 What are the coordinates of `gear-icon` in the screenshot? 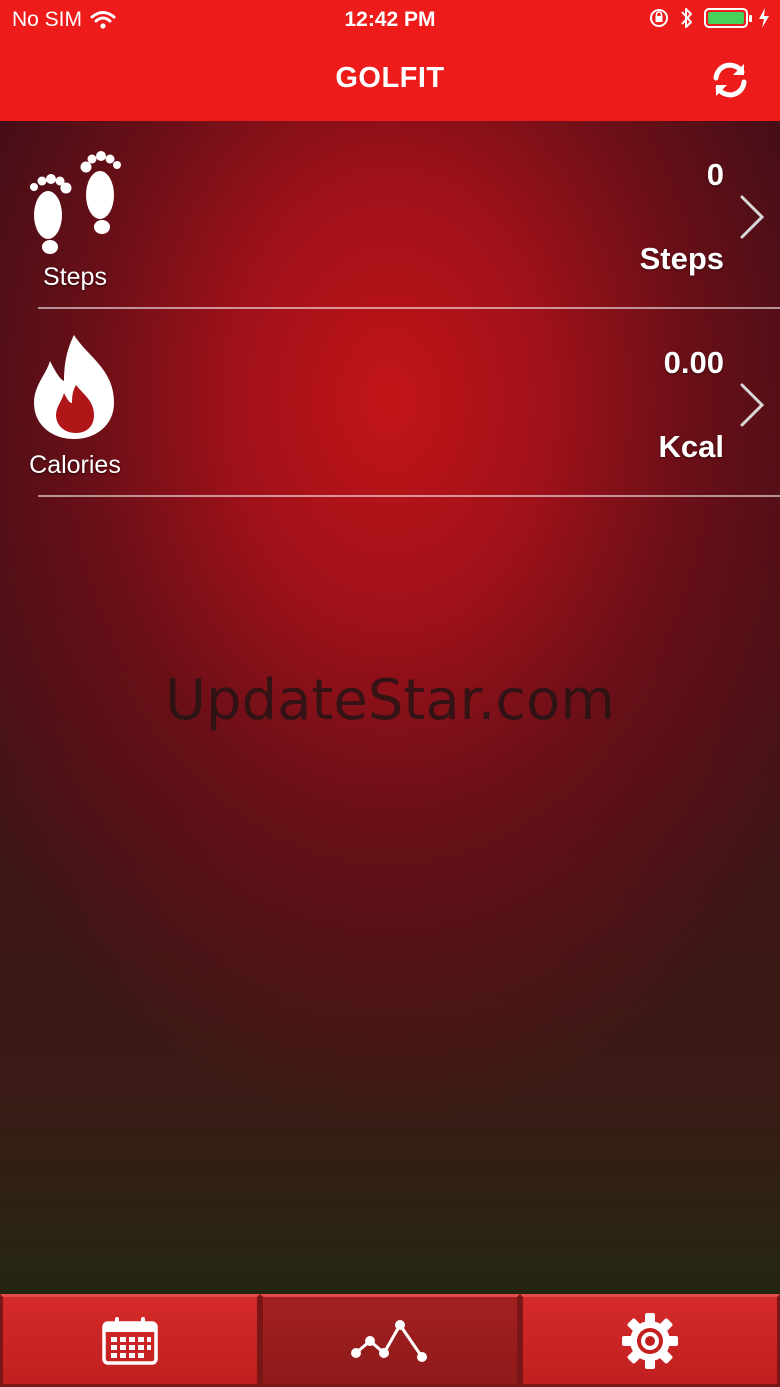 It's located at (650, 1340).